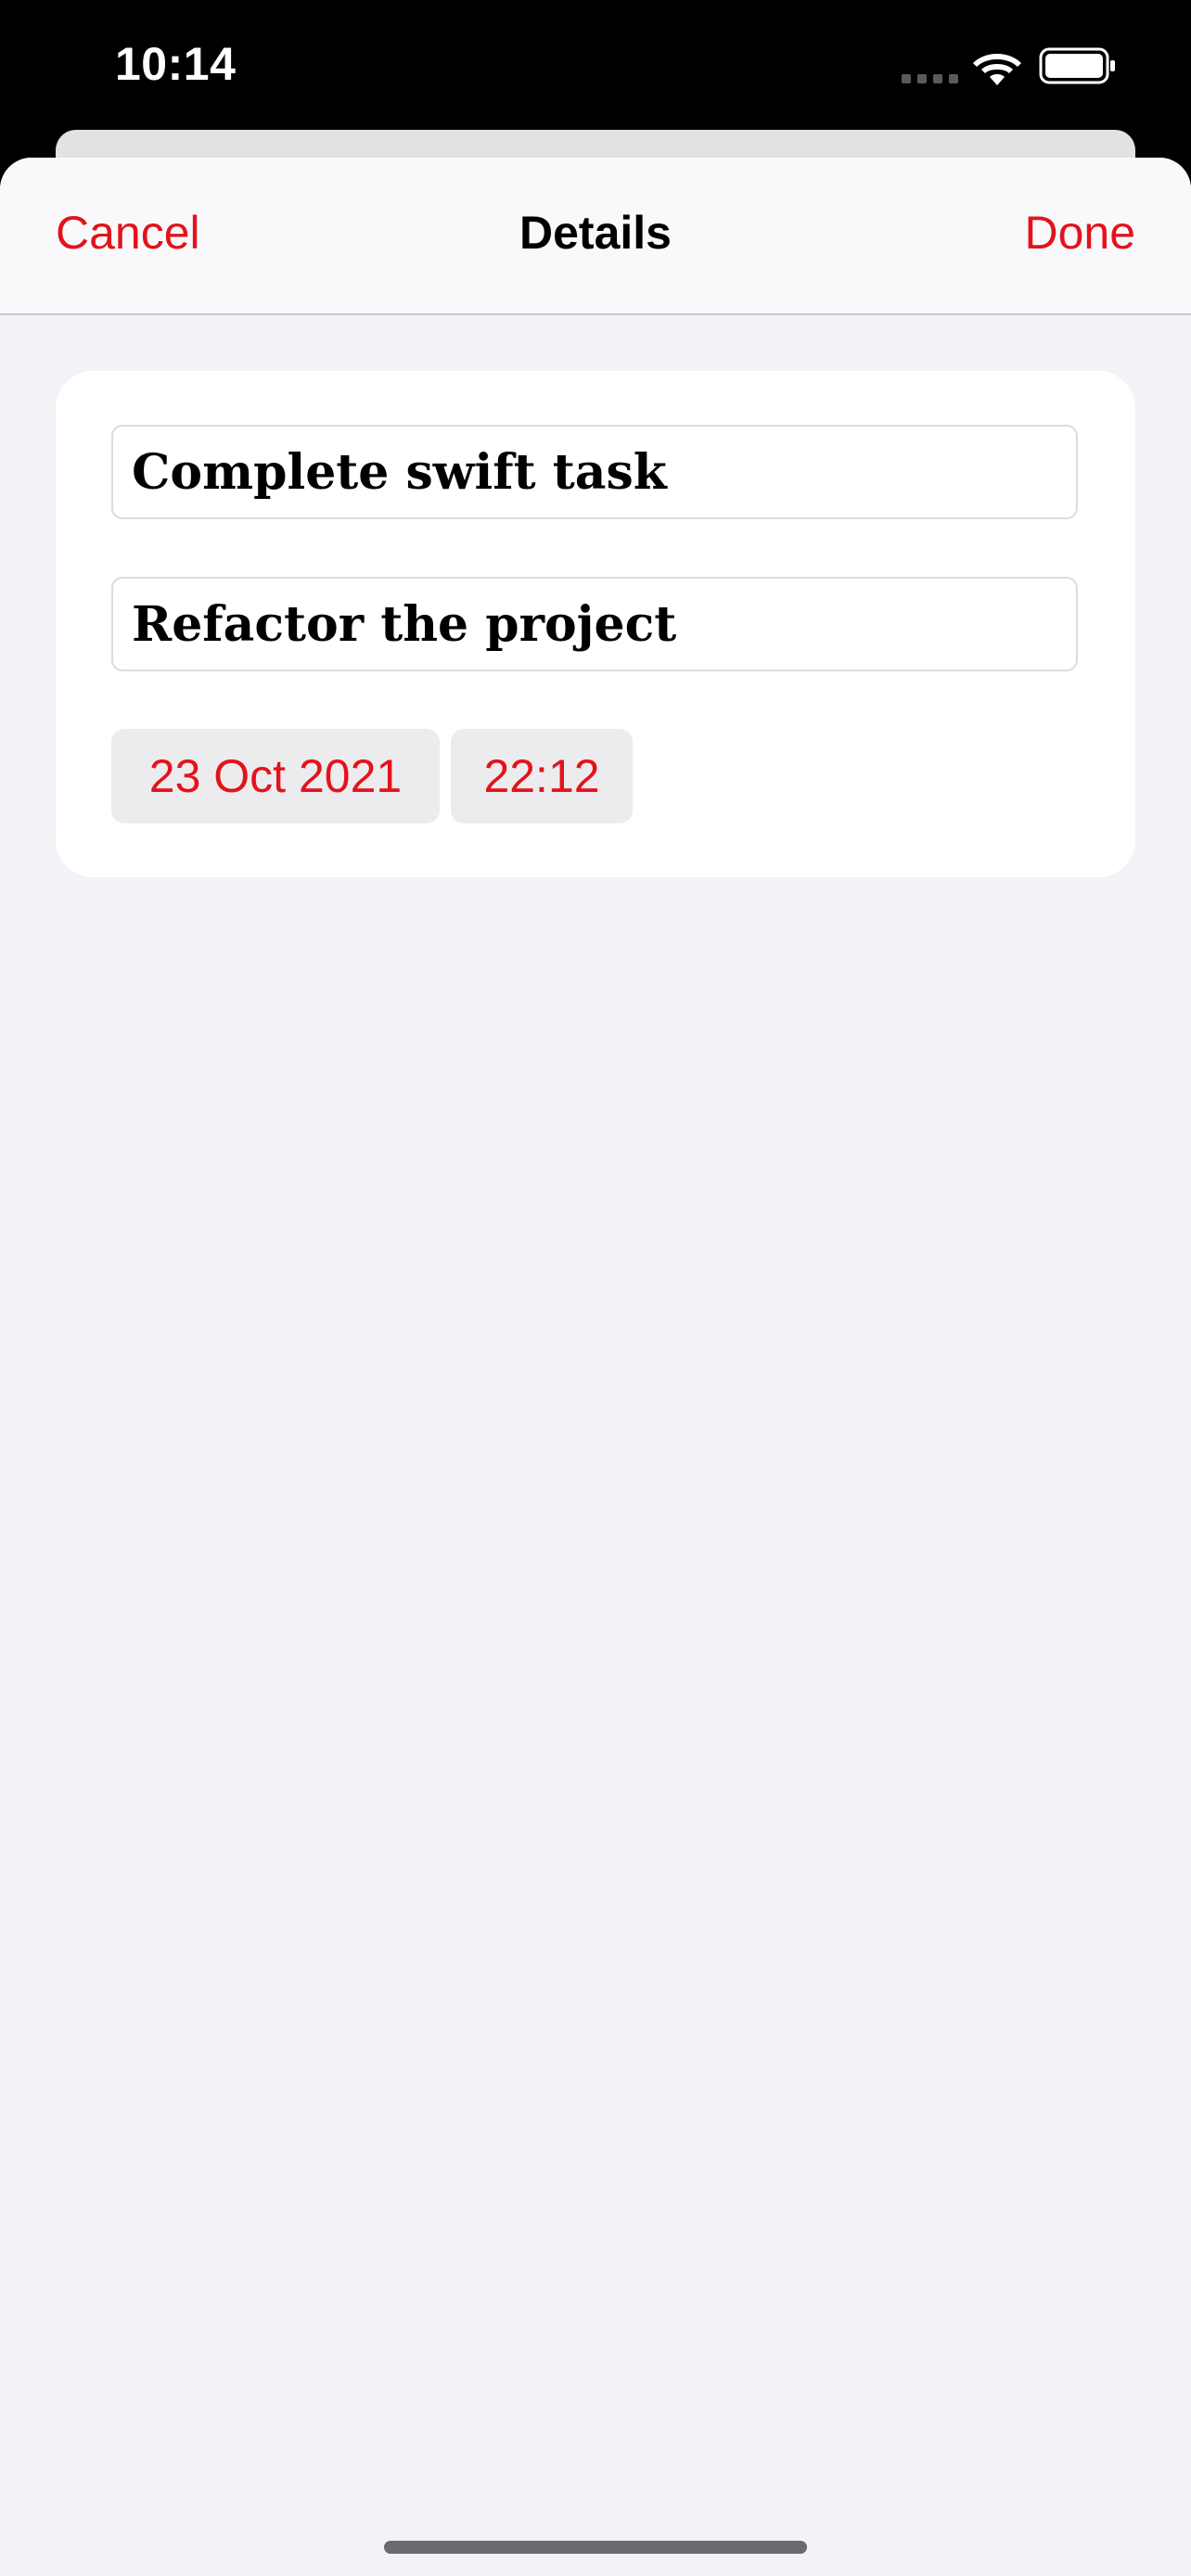 The height and width of the screenshot is (2576, 1191). I want to click on cellular-signal-icon, so click(930, 79).